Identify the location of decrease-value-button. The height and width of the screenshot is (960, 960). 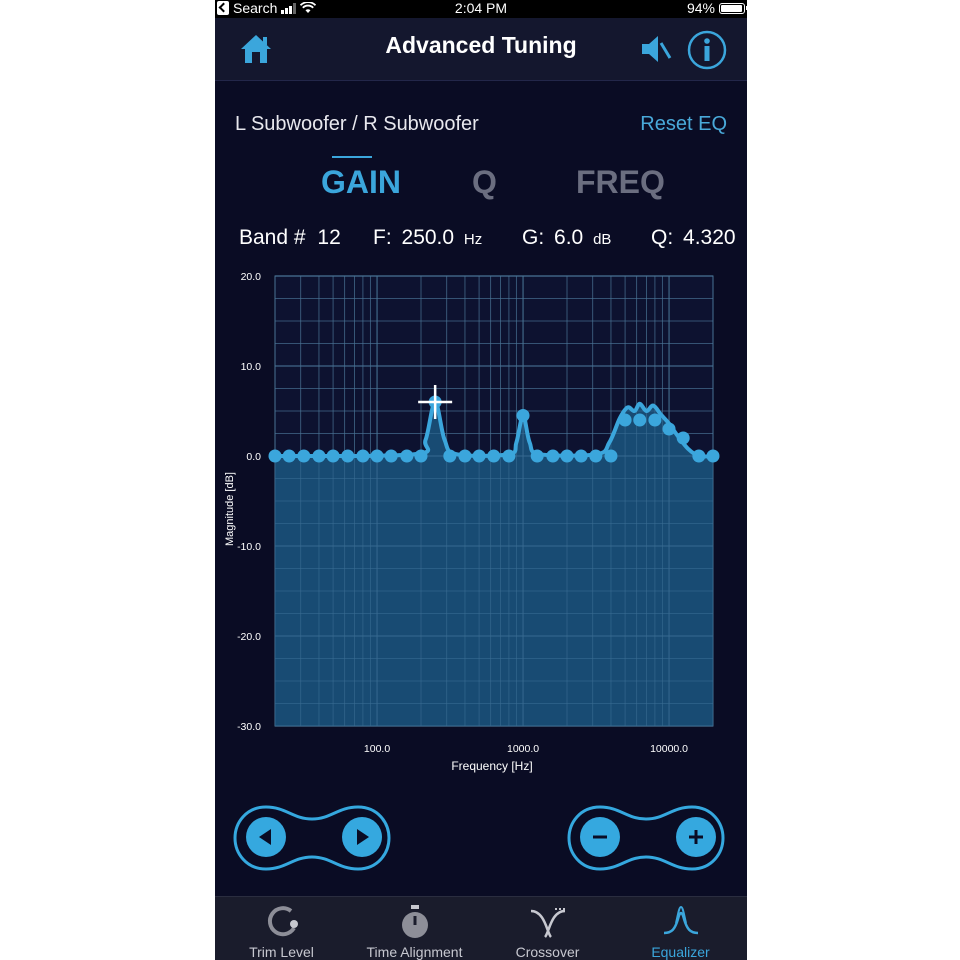
(600, 837).